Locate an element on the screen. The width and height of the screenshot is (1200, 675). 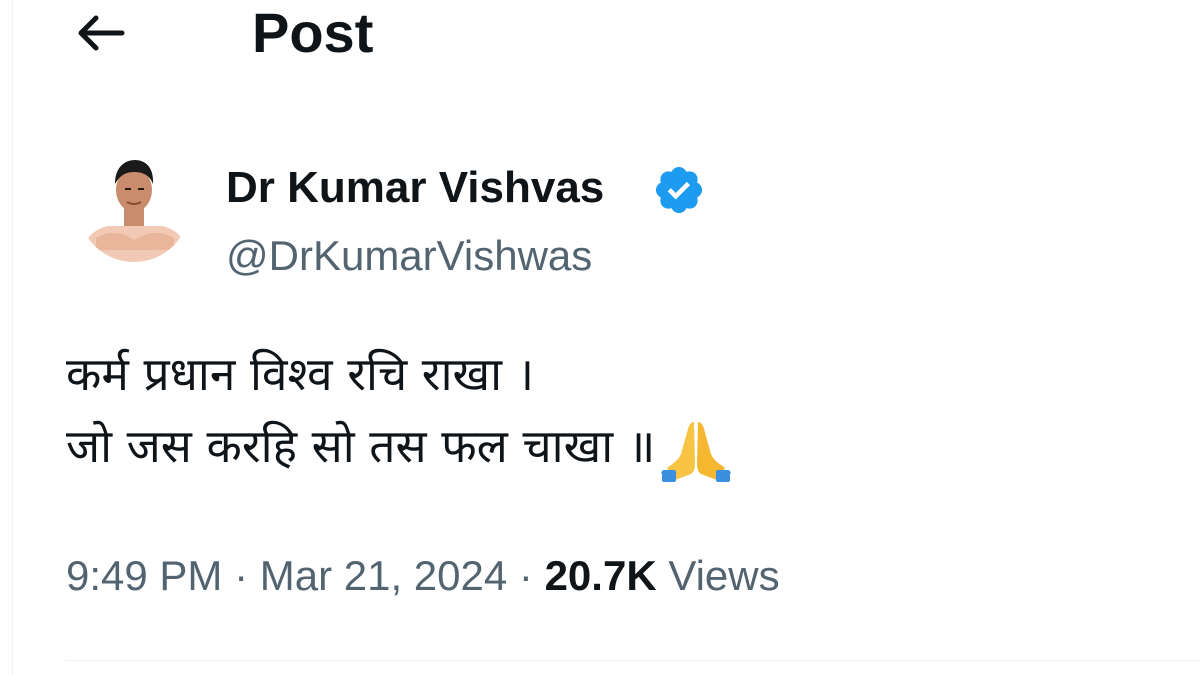
views-count: 20.7K is located at coordinates (600, 575).